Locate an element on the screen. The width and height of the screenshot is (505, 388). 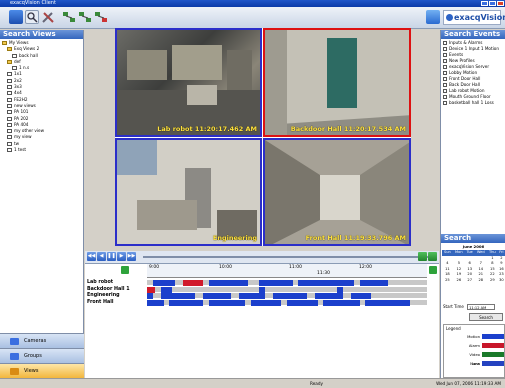
calendar-day: 26 is located at coordinates (459, 281).